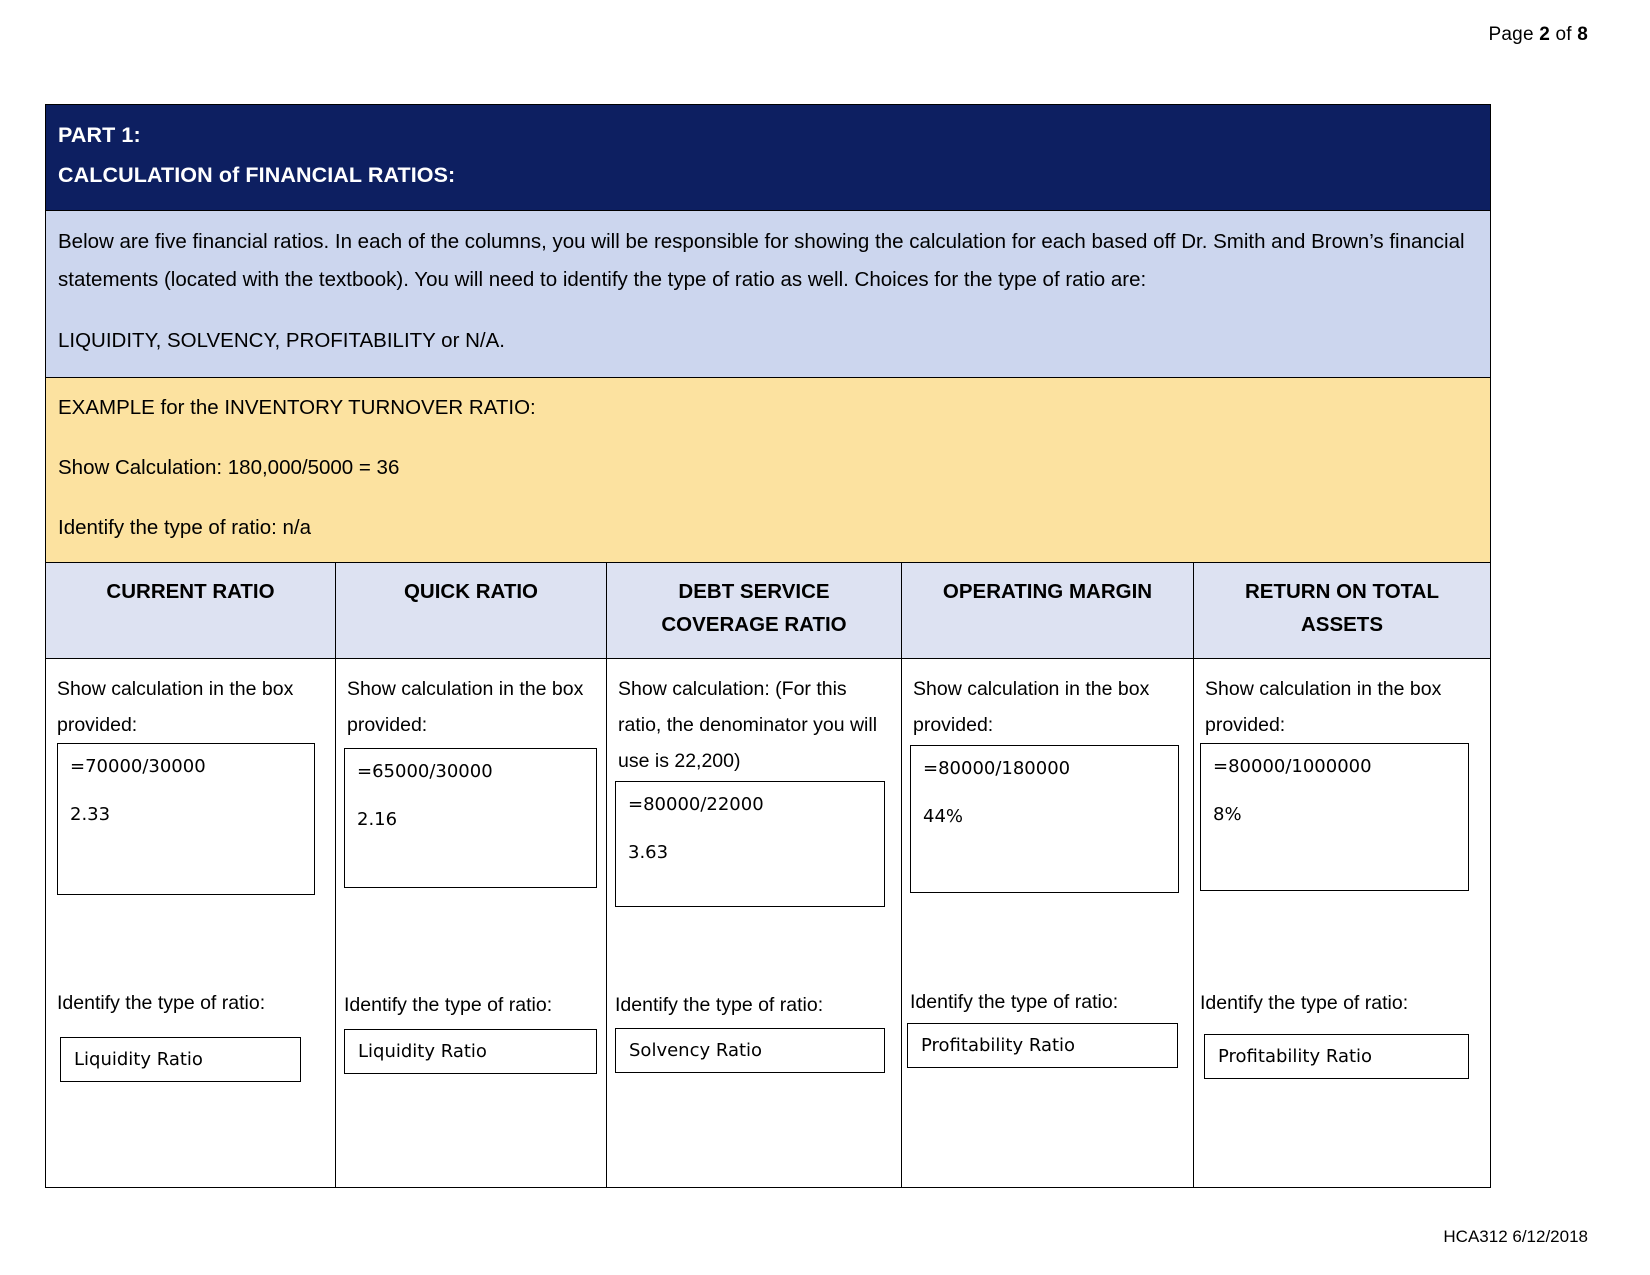 Image resolution: width=1650 pixels, height=1275 pixels. What do you see at coordinates (768, 158) in the screenshot?
I see `part-title-band: PART 1: CALCULATION of FINANCIAL RATIOS:` at bounding box center [768, 158].